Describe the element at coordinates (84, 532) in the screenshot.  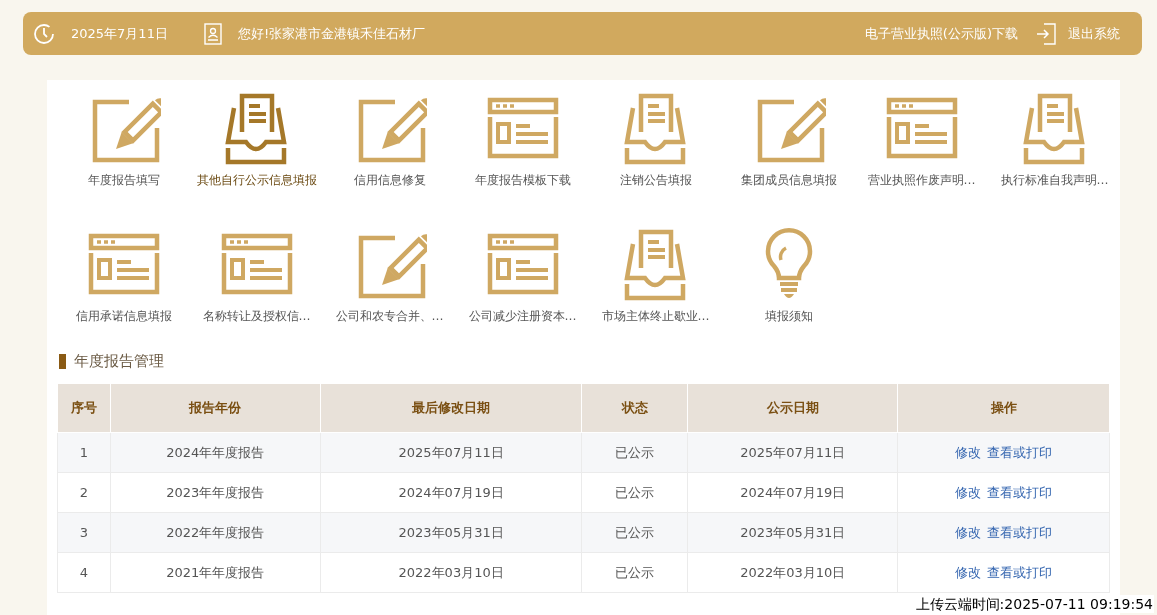
I see `table-cell: 3` at that location.